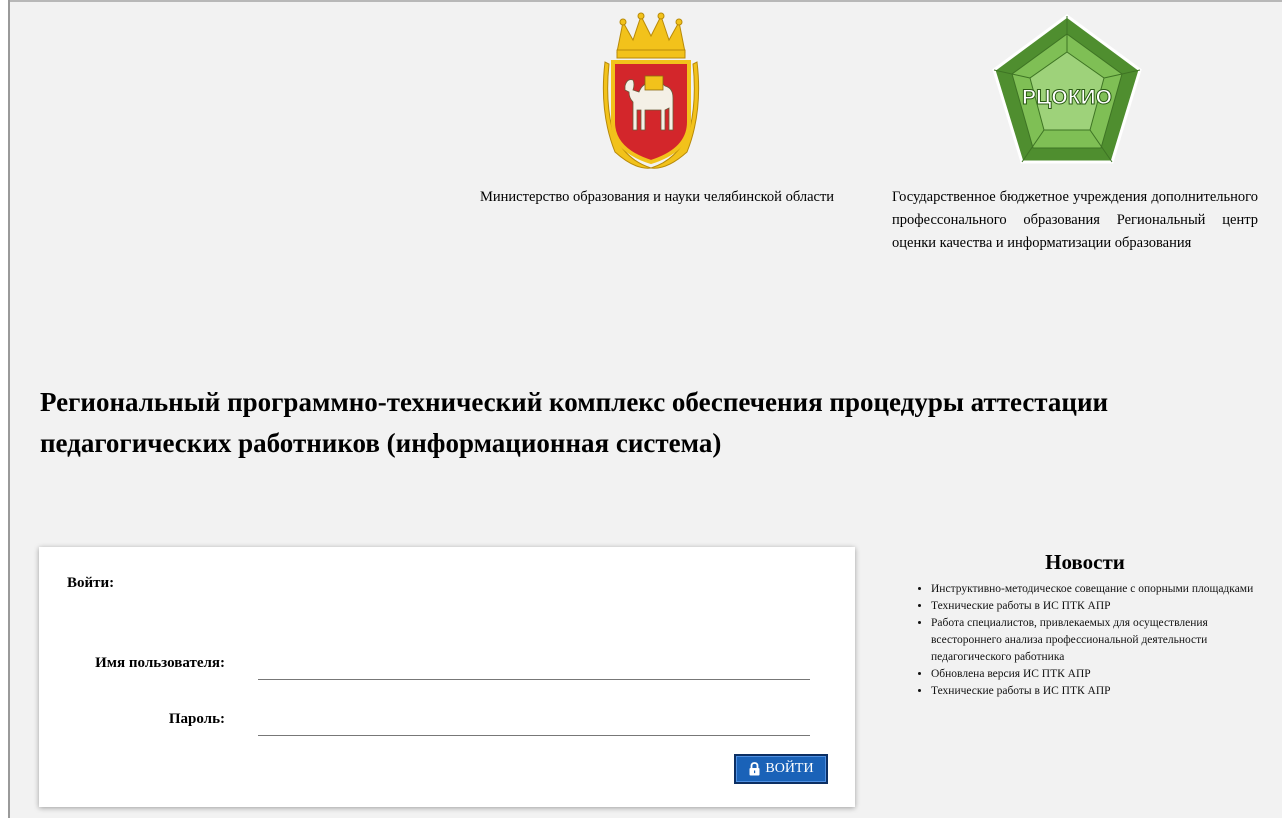 This screenshot has width=1282, height=818. Describe the element at coordinates (651, 90) in the screenshot. I see `coat-of-arms-emblem` at that location.